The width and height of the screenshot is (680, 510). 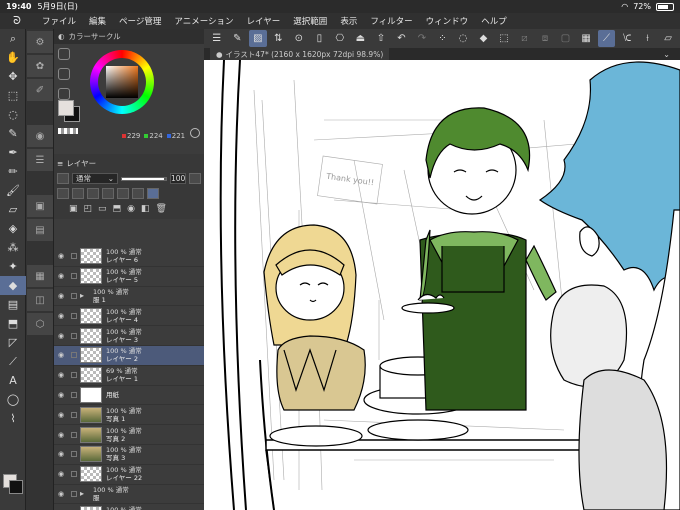 What do you see at coordinates (13, 418) in the screenshot?
I see `correction-icon: ⌇` at bounding box center [13, 418].